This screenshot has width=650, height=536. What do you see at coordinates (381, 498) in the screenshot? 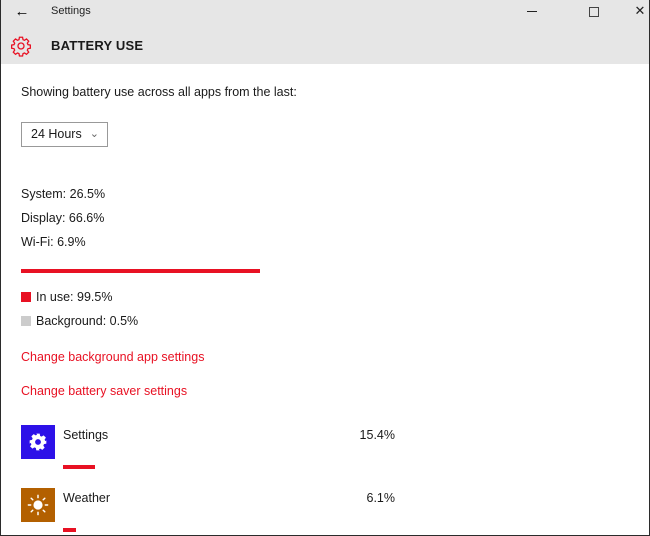
I see `app-percent: 6.1%` at bounding box center [381, 498].